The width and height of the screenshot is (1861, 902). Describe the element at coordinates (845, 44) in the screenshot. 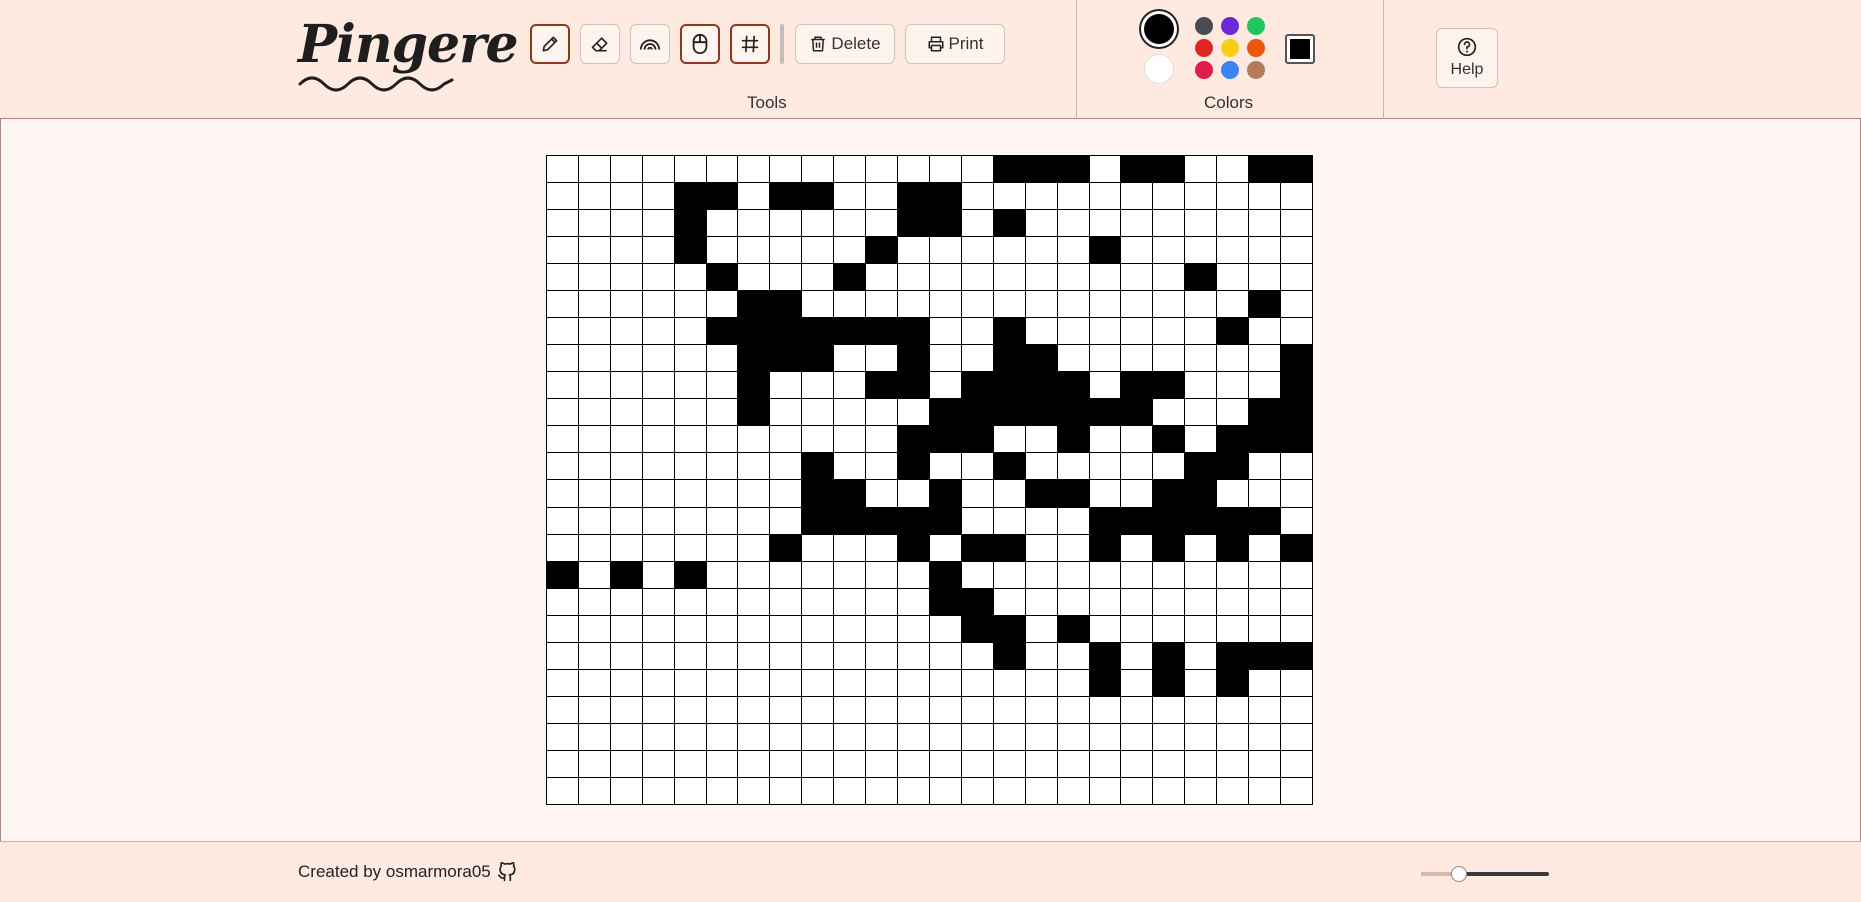

I see `delete-button: Delete` at that location.